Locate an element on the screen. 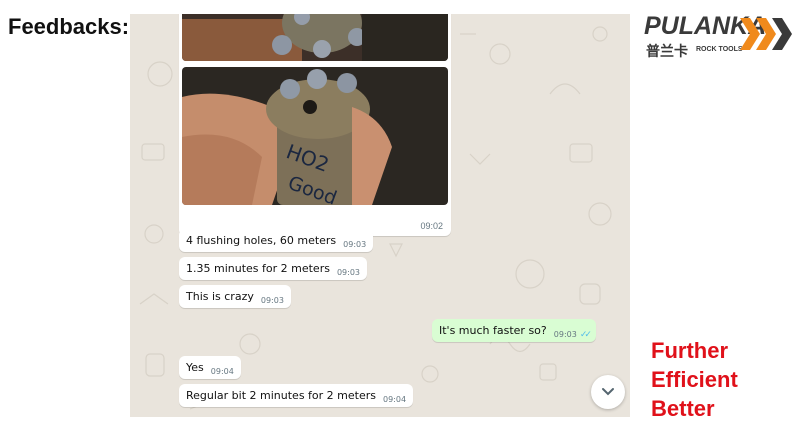  tagline-line: Efficient is located at coordinates (694, 379).